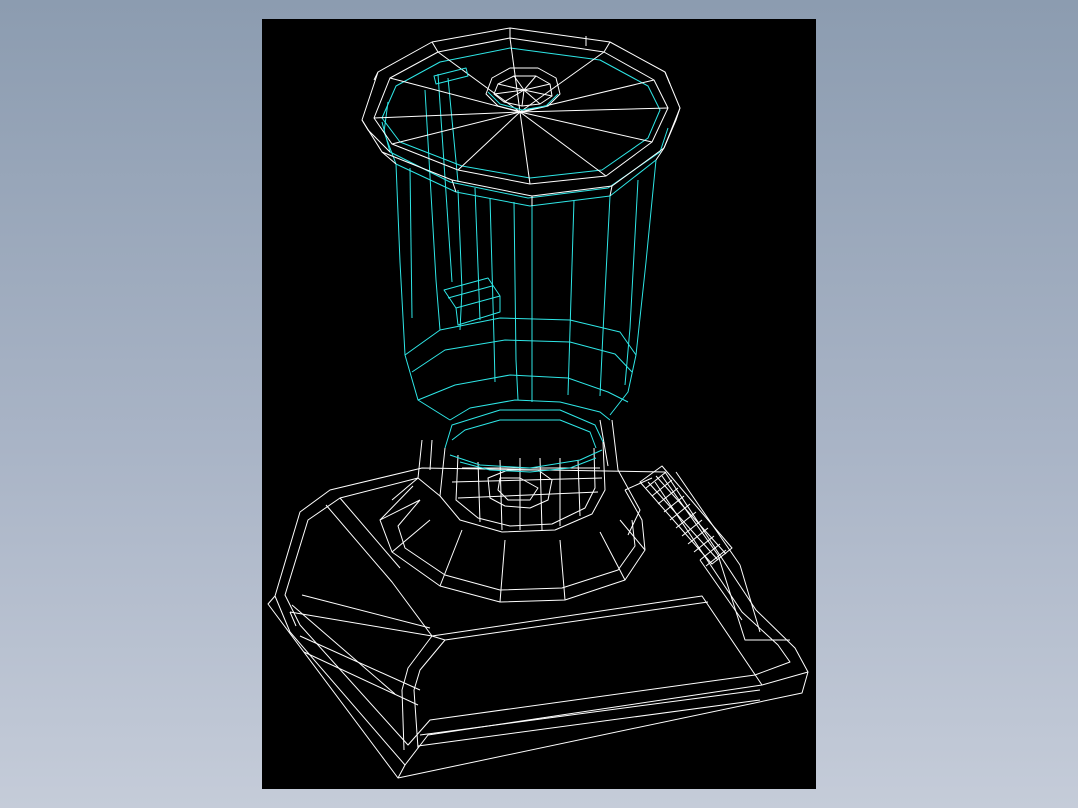 This screenshot has width=1078, height=808. I want to click on control-buttons-wireframe, so click(686, 516).